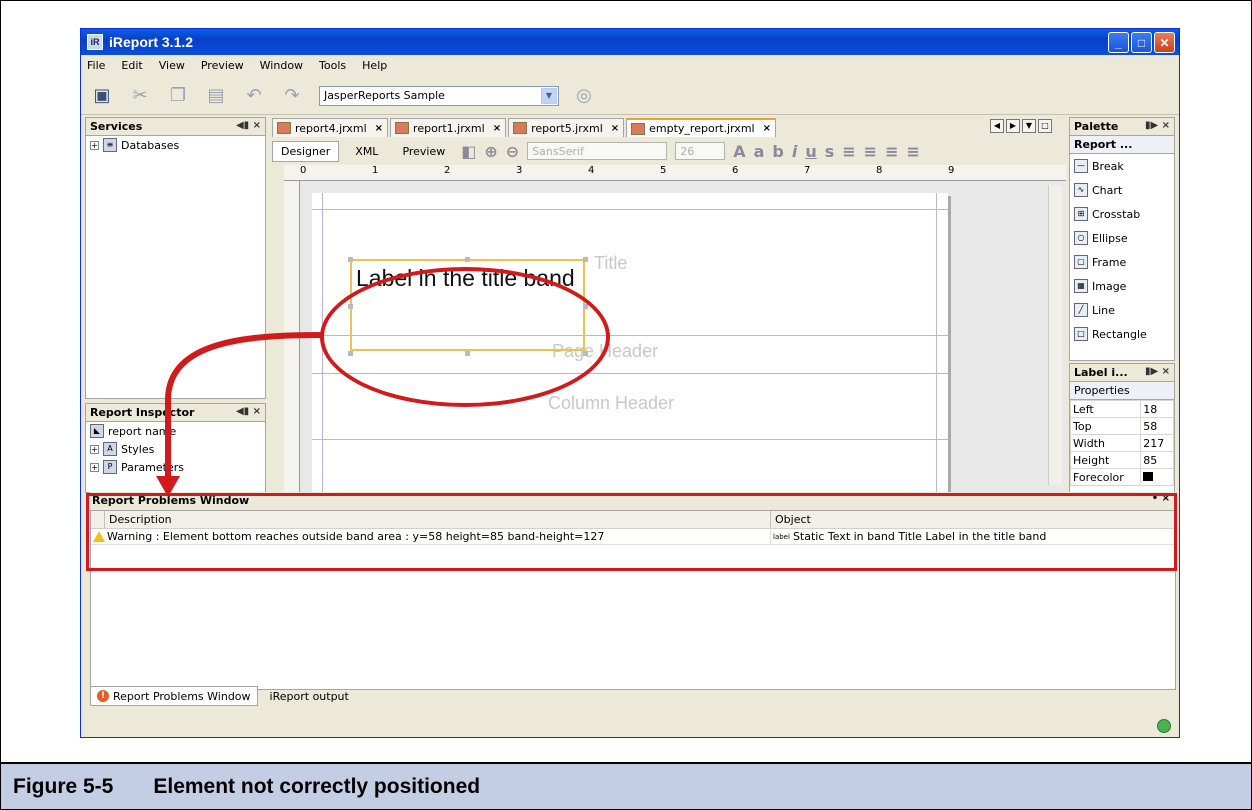 The height and width of the screenshot is (810, 1252). What do you see at coordinates (1121, 409) in the screenshot?
I see `property-row-left: Left 18` at bounding box center [1121, 409].